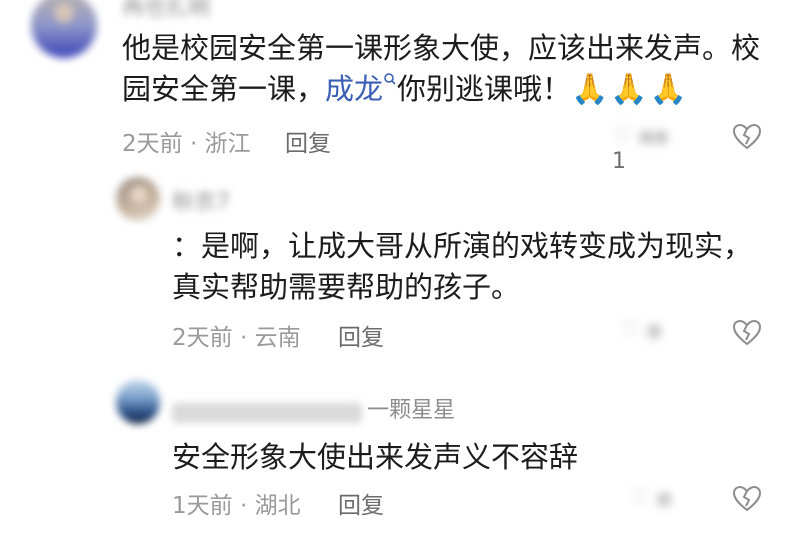 The width and height of the screenshot is (800, 539). Describe the element at coordinates (267, 412) in the screenshot. I see `username-blurred` at that location.